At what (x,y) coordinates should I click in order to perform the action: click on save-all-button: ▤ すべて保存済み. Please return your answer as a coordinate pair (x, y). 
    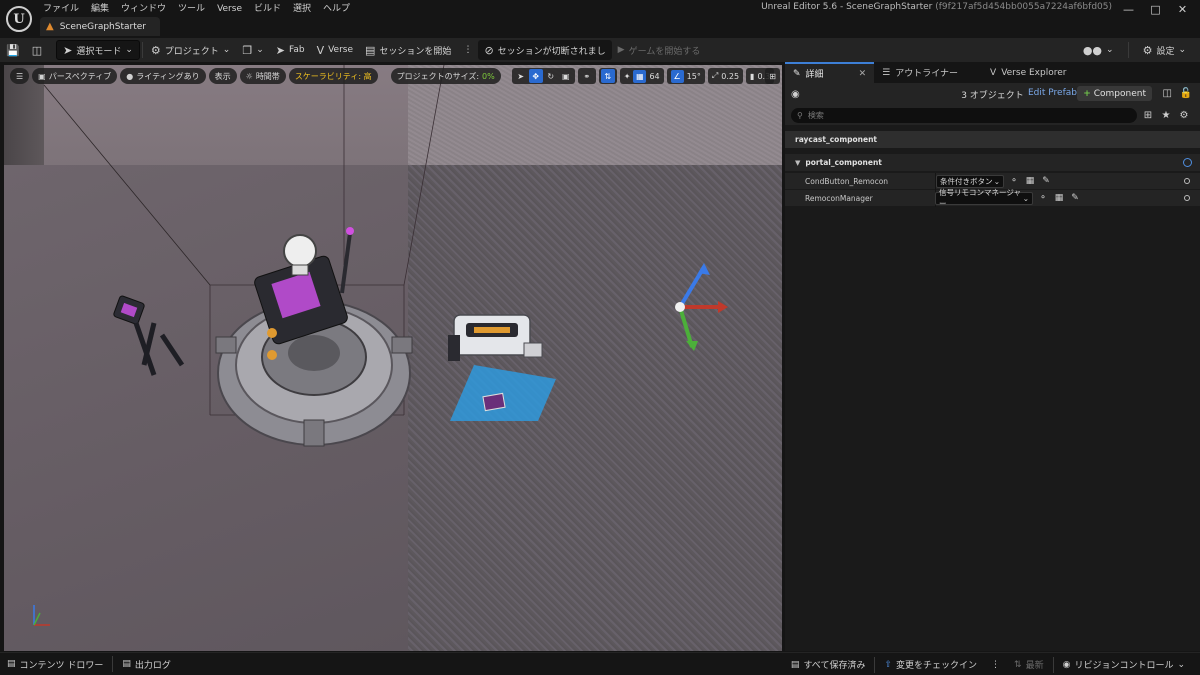
    Looking at the image, I should click on (828, 664).